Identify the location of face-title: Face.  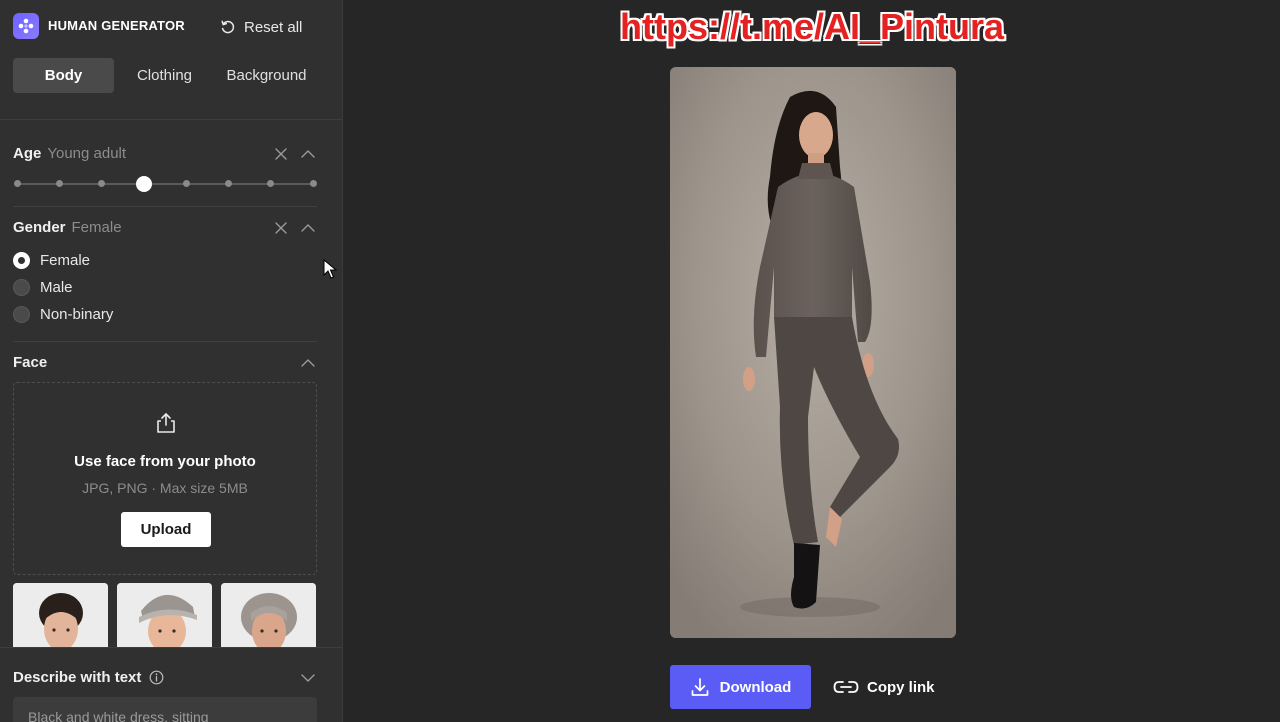
(30, 362).